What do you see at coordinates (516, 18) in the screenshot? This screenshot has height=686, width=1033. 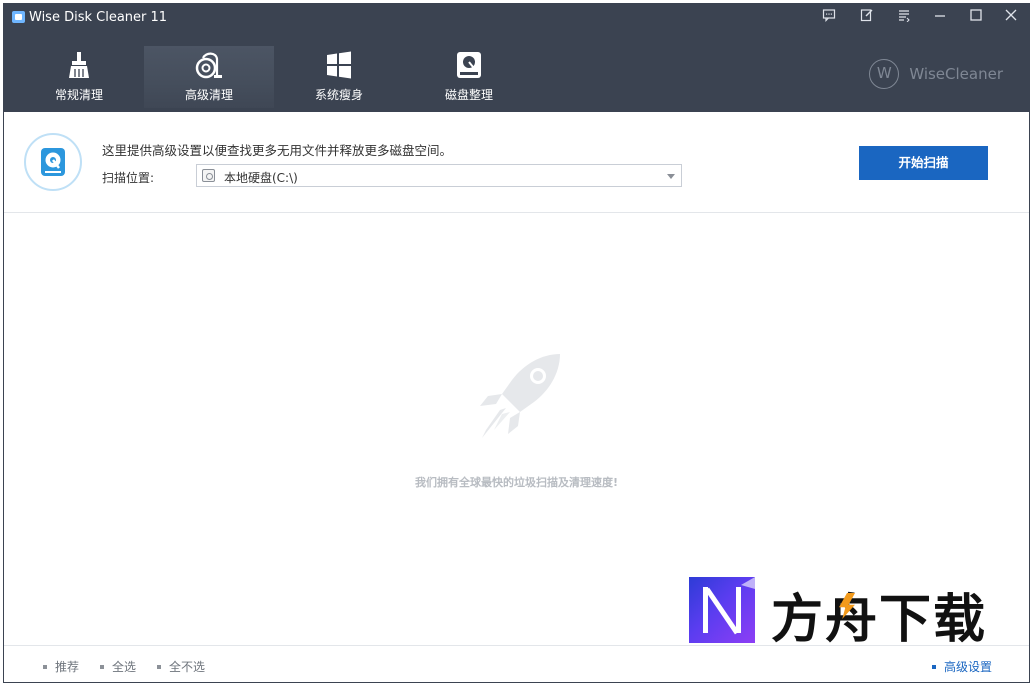 I see `title-bar: Wise Disk Cleaner 11` at bounding box center [516, 18].